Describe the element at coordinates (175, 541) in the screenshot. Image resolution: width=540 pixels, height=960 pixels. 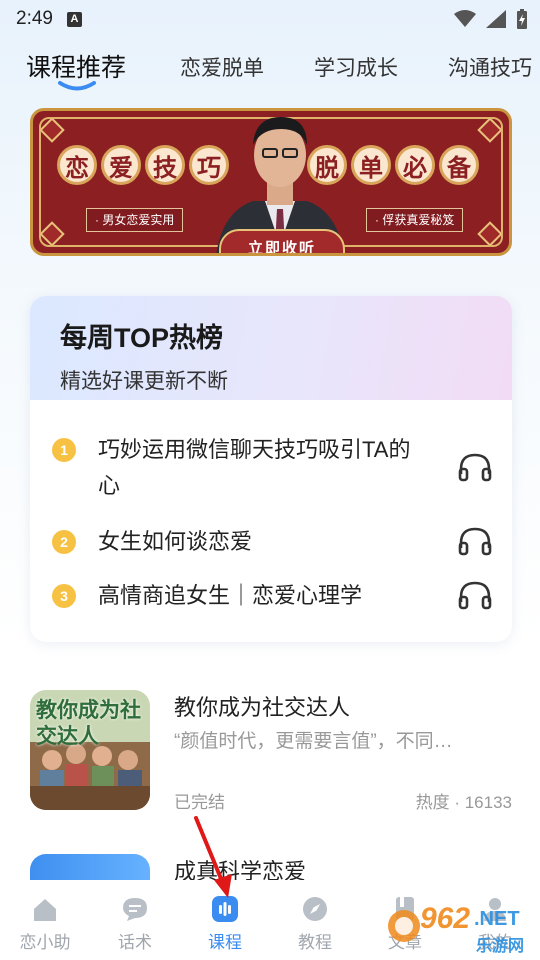
I see `hot-item-title: 女生如何谈恋爱` at that location.